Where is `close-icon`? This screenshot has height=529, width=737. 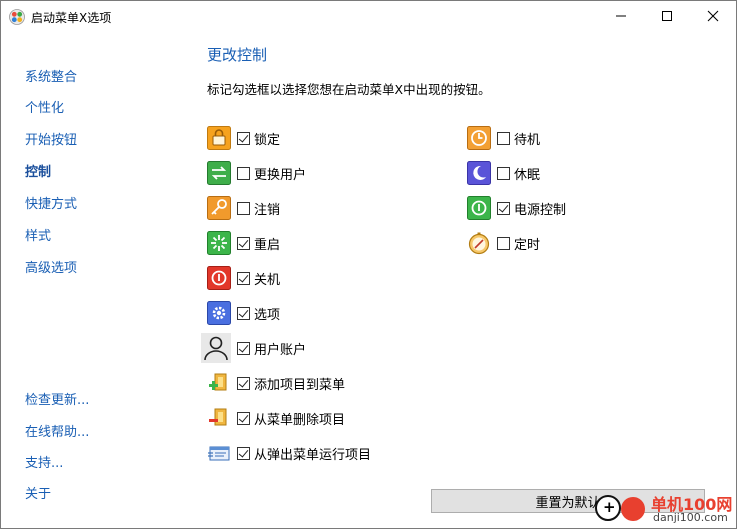
close-icon is located at coordinates (713, 16).